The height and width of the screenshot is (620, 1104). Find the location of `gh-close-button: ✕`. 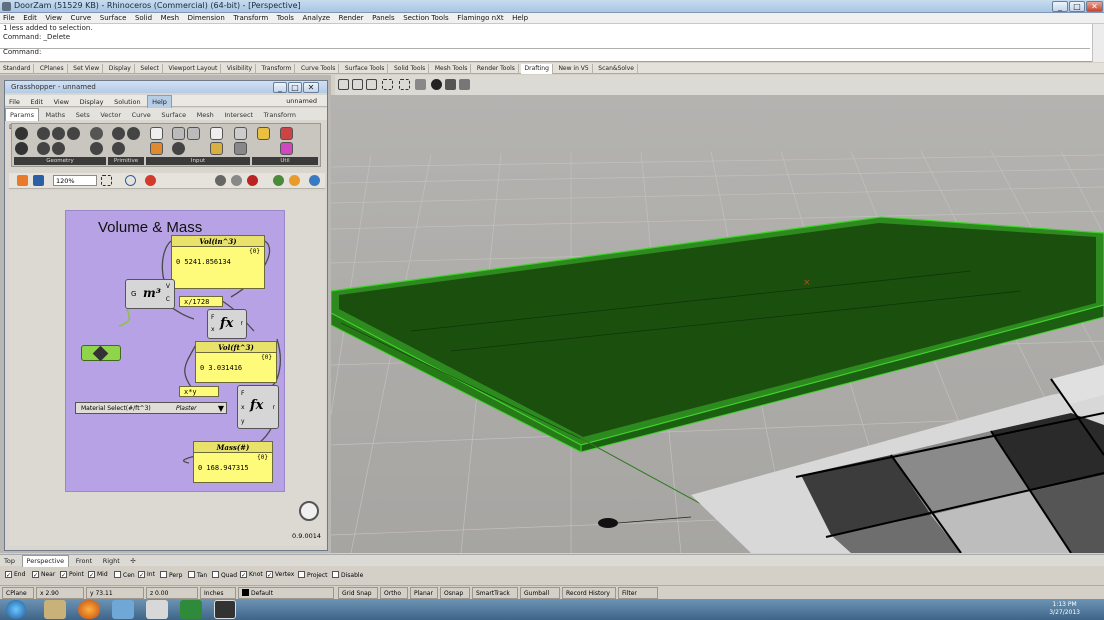

gh-close-button: ✕ is located at coordinates (311, 87).